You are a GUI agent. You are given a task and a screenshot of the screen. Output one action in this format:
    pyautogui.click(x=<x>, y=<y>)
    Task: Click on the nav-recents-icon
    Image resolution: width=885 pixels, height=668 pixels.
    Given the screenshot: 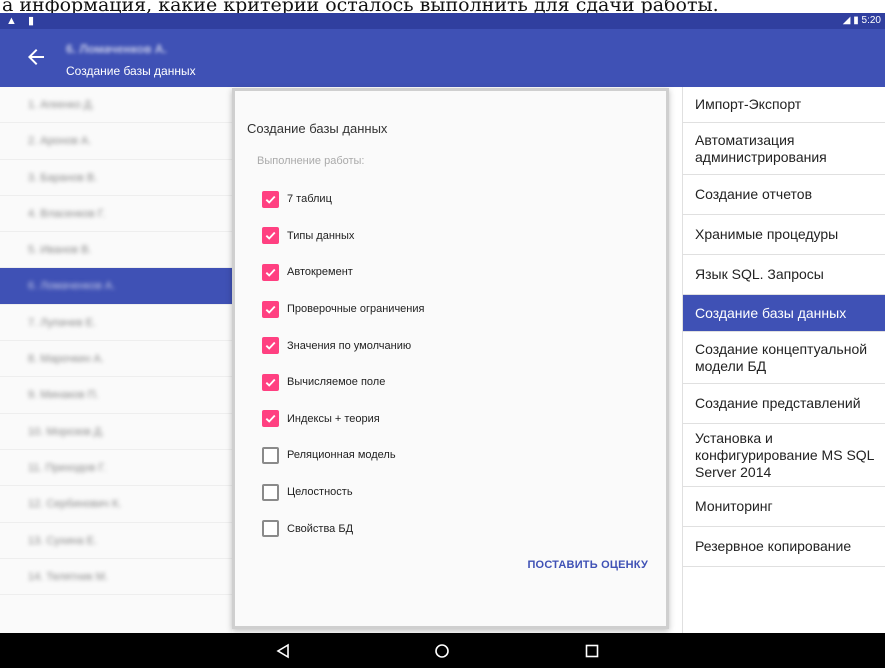 What is the action you would take?
    pyautogui.click(x=592, y=651)
    